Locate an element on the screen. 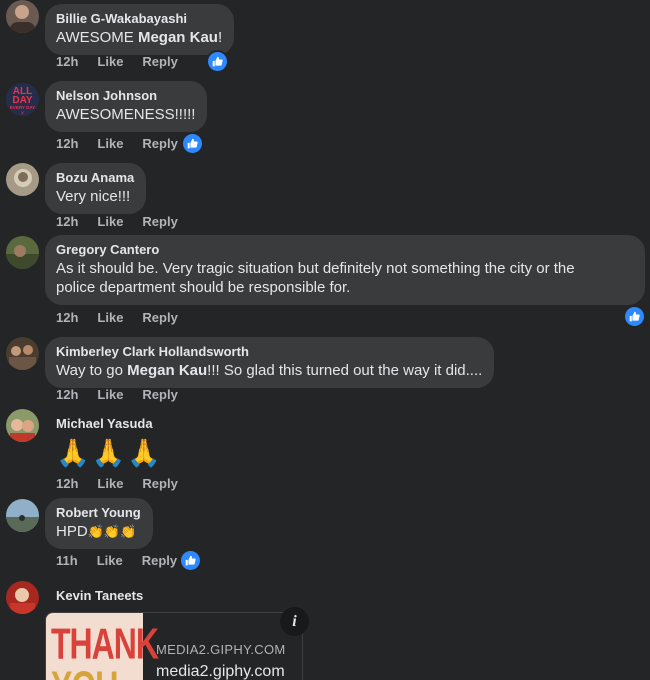  comment-bubble: Michael Yasuda 🙏🙏🙏 is located at coordinates (110, 442).